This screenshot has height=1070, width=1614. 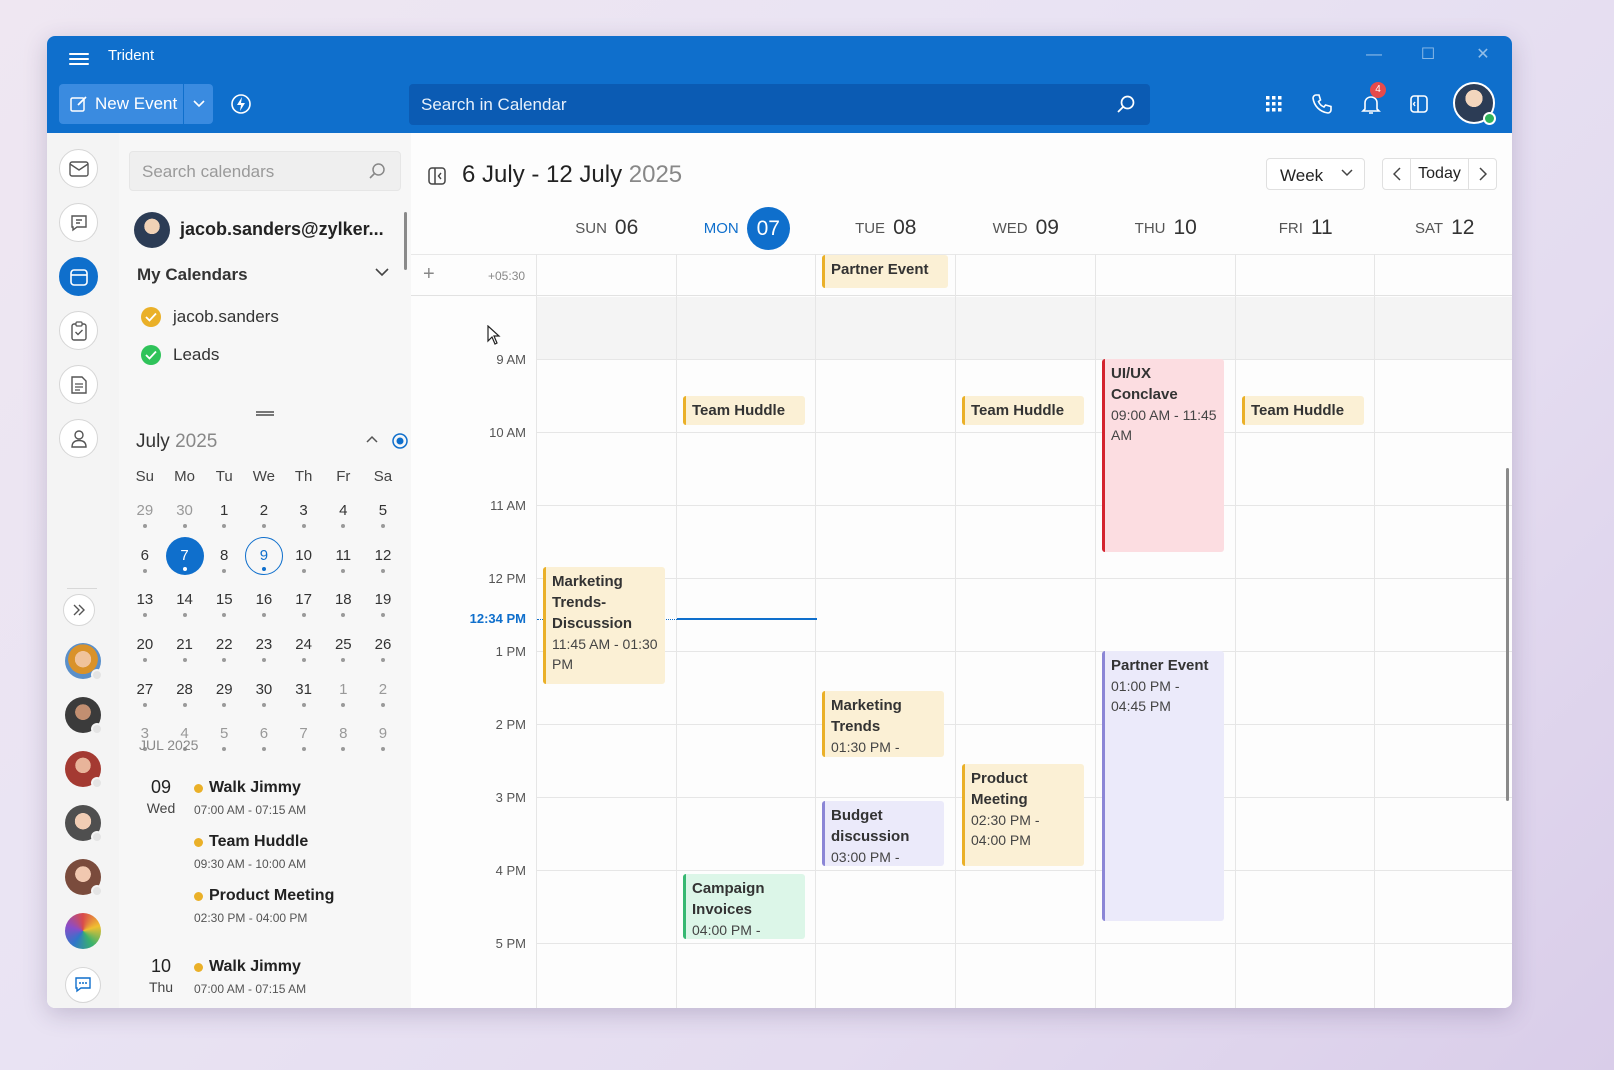 What do you see at coordinates (382, 272) in the screenshot?
I see `chevron-down-icon` at bounding box center [382, 272].